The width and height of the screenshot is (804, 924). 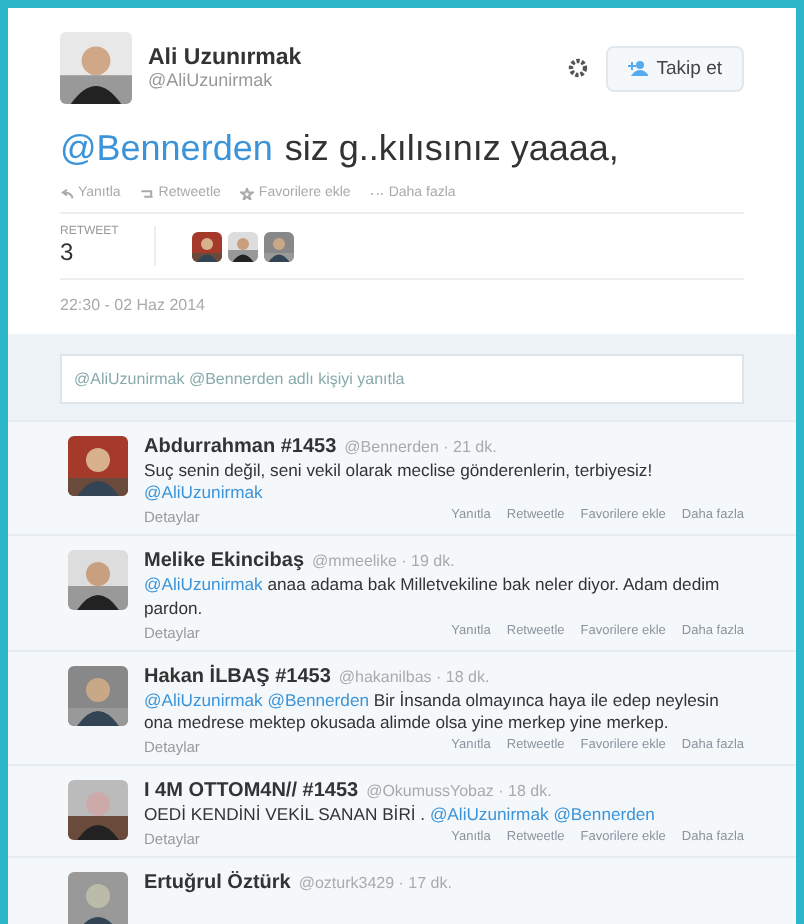 I want to click on reply-meta: @mmeelike · 19 dk., so click(x=383, y=561).